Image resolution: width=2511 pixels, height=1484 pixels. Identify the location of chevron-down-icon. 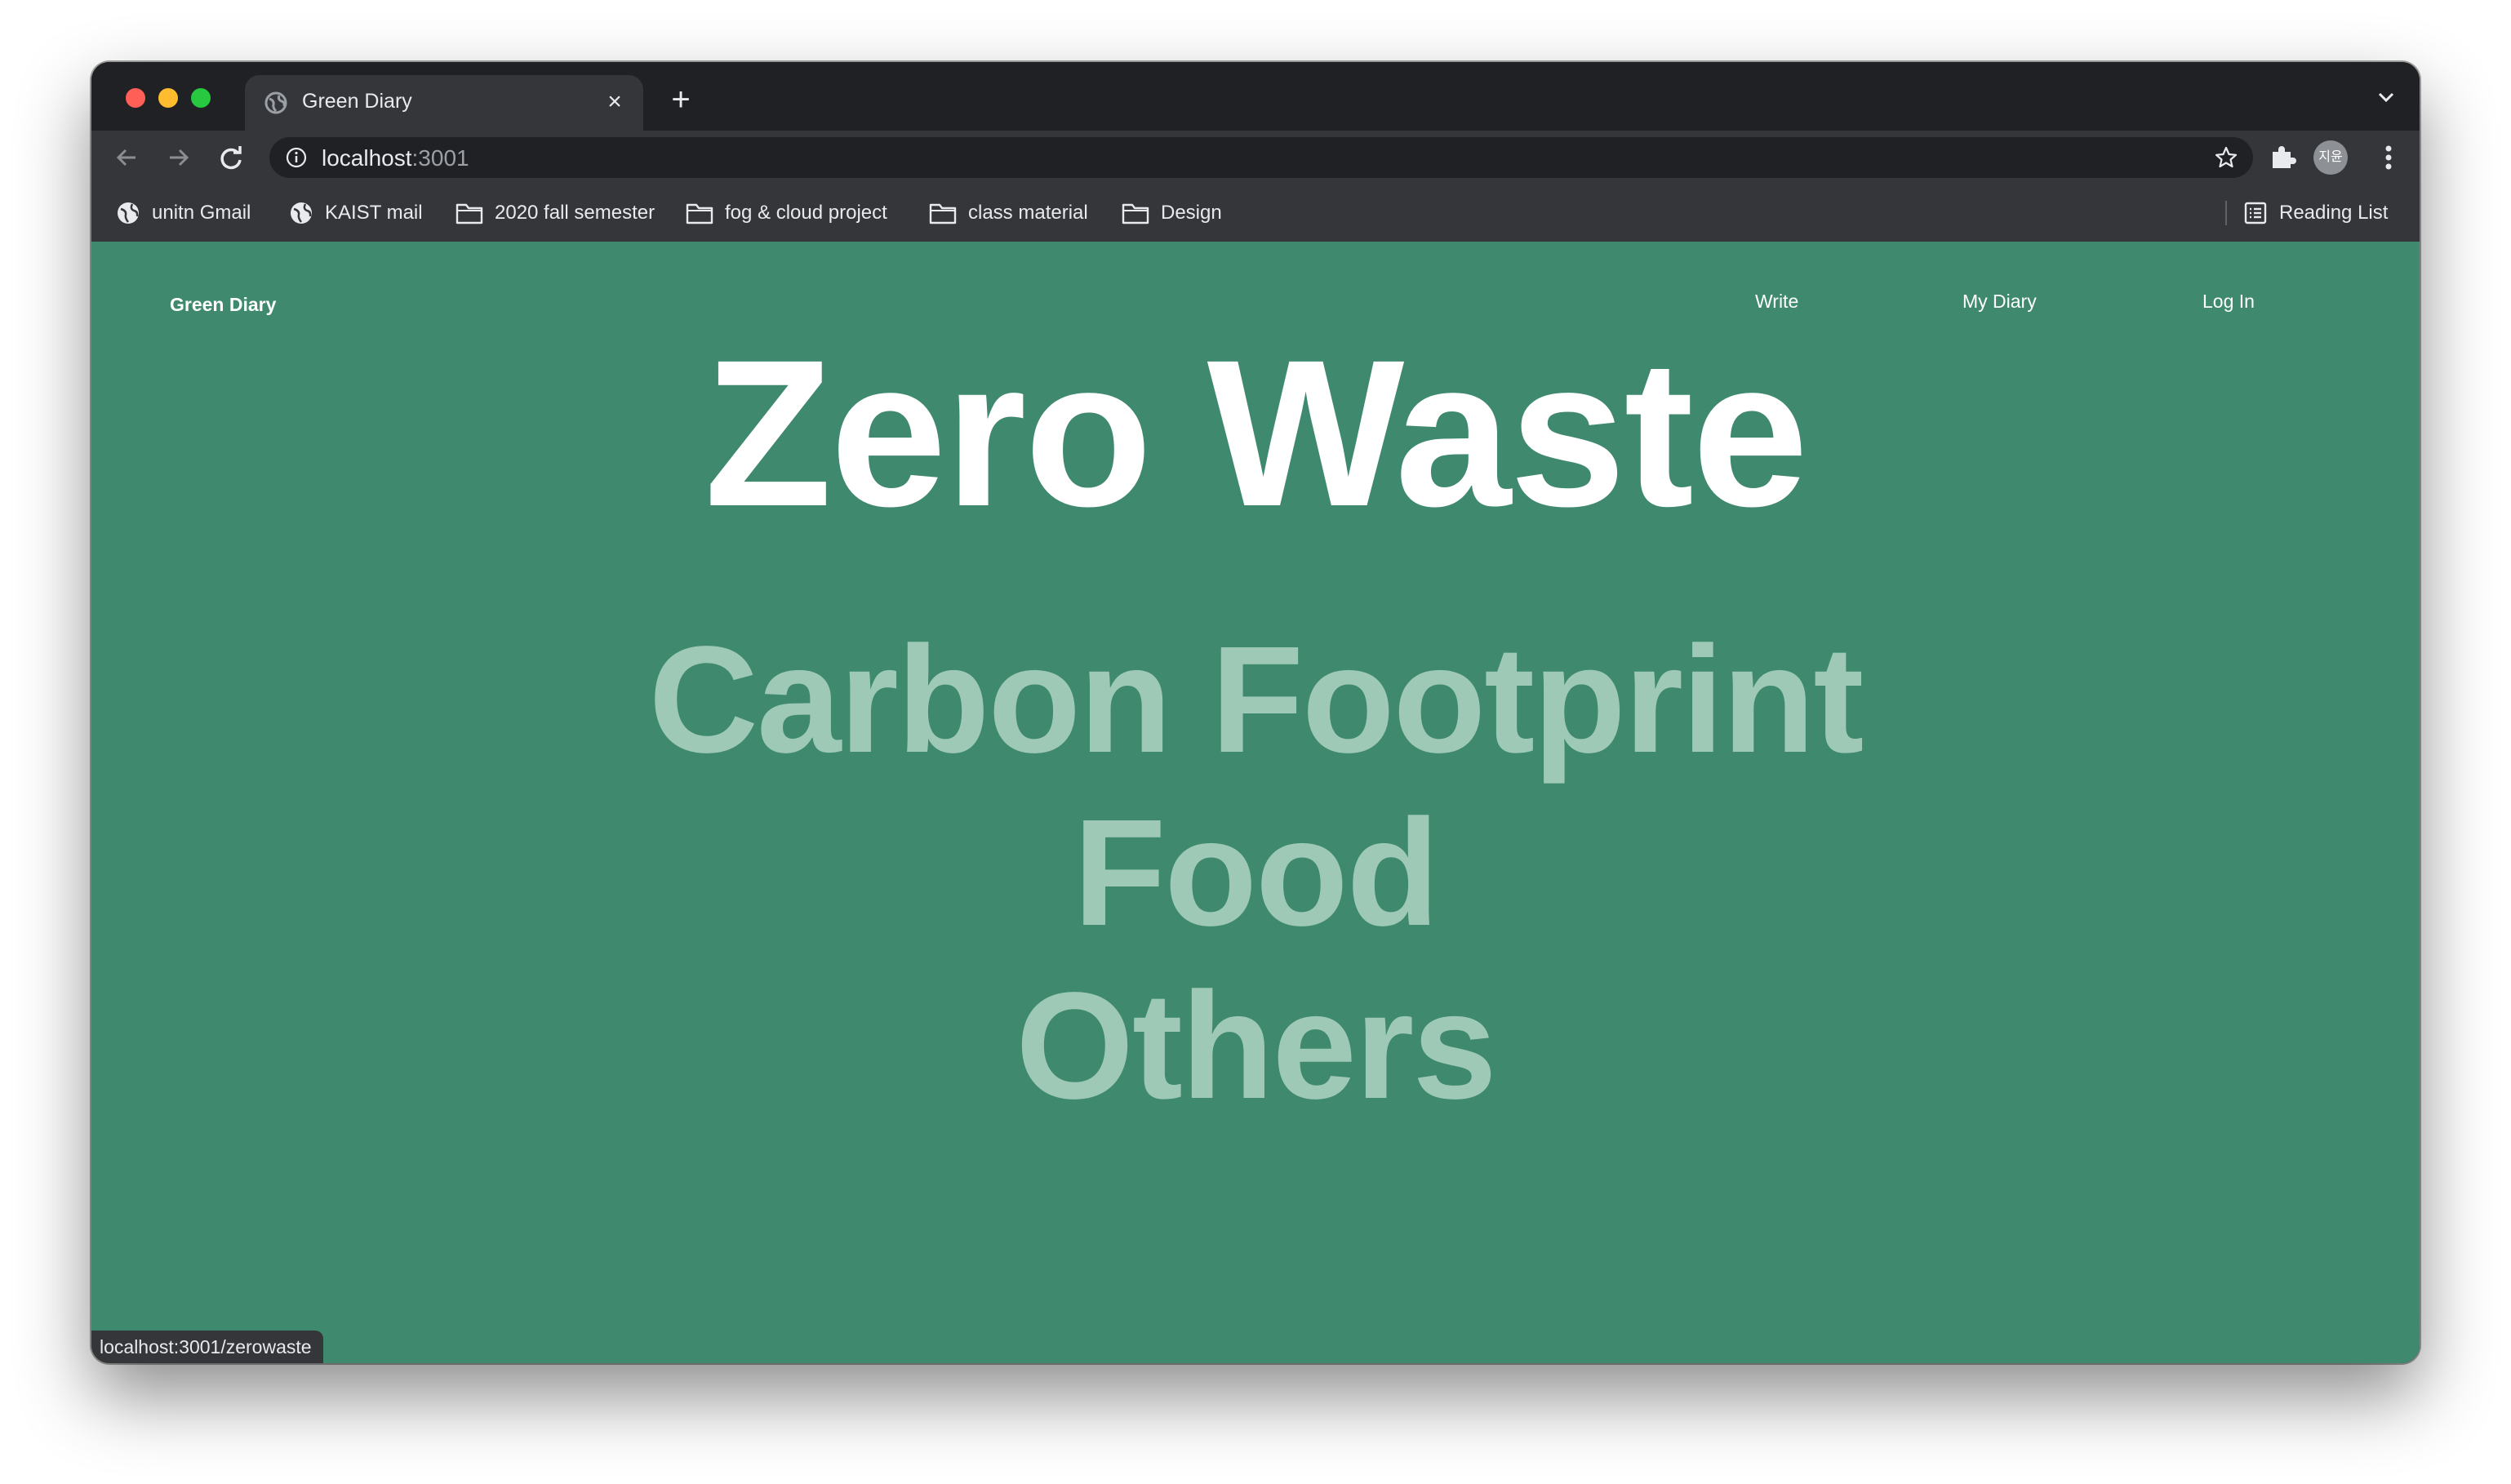
(2386, 97).